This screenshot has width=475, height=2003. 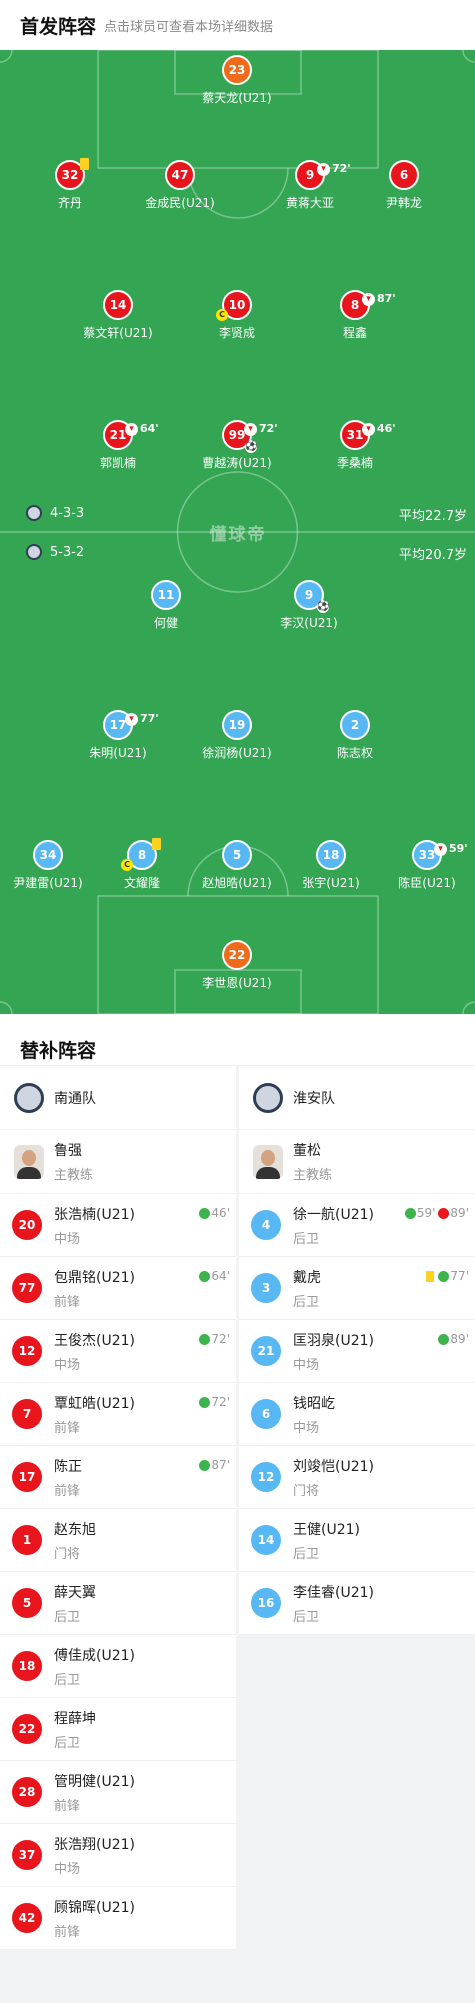 I want to click on lineup-header: 首发阵容 点击球员可查看本场详细数据, so click(x=237, y=25).